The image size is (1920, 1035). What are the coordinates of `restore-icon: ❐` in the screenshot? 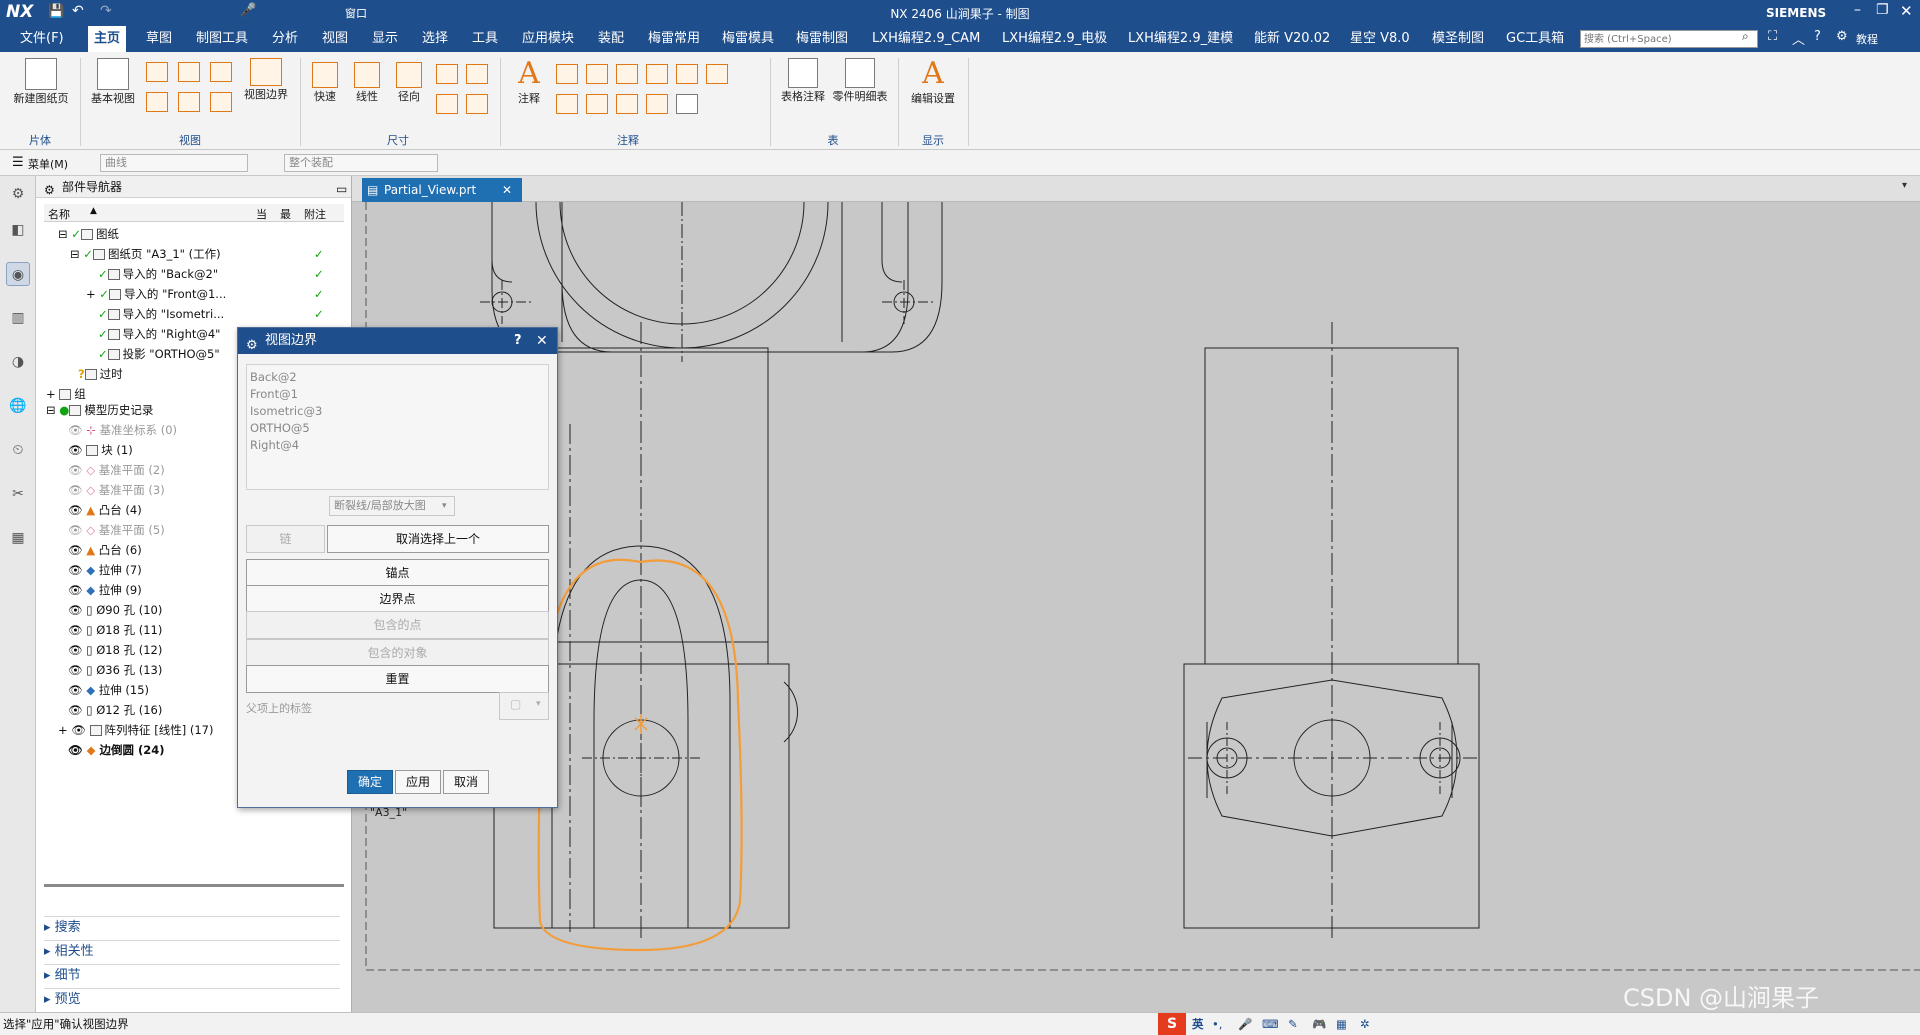 It's located at (1882, 10).